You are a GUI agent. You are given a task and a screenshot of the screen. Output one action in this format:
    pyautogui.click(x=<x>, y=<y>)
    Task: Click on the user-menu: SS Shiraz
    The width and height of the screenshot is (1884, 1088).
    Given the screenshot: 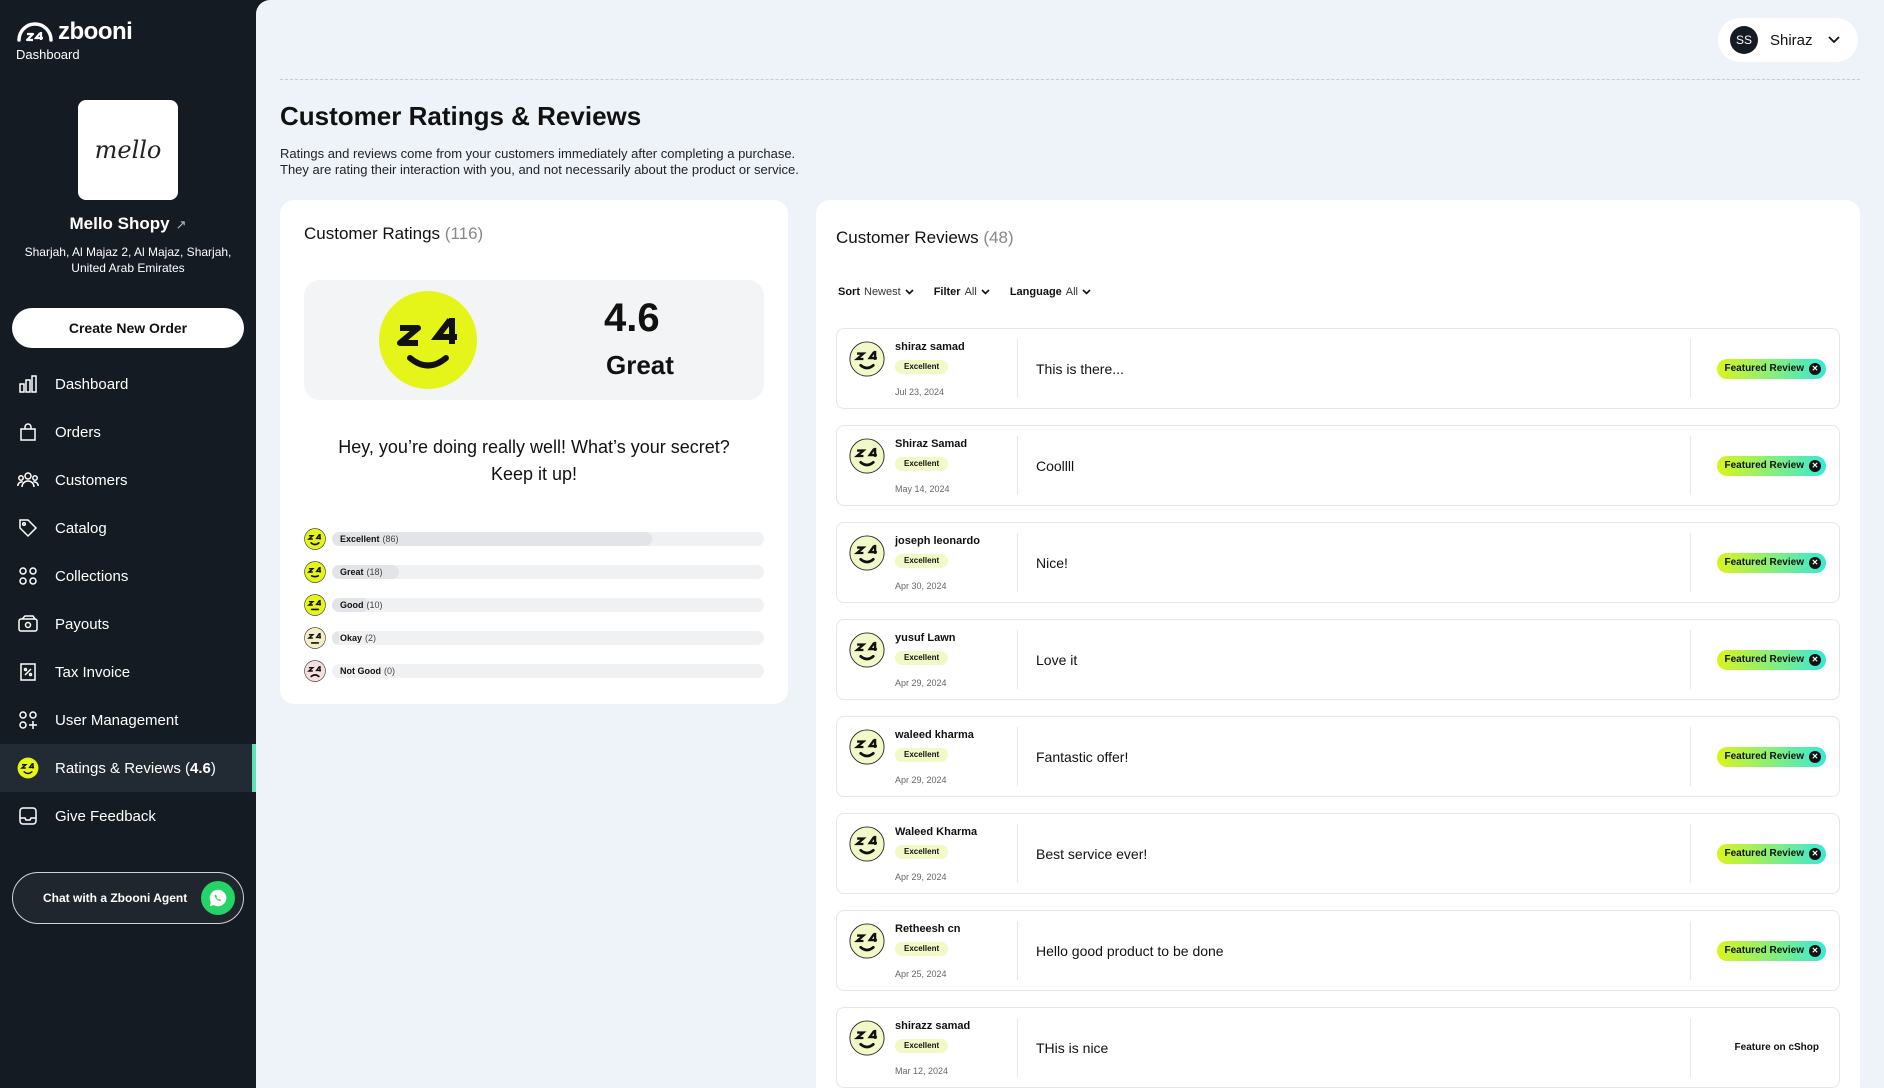 What is the action you would take?
    pyautogui.click(x=1788, y=40)
    